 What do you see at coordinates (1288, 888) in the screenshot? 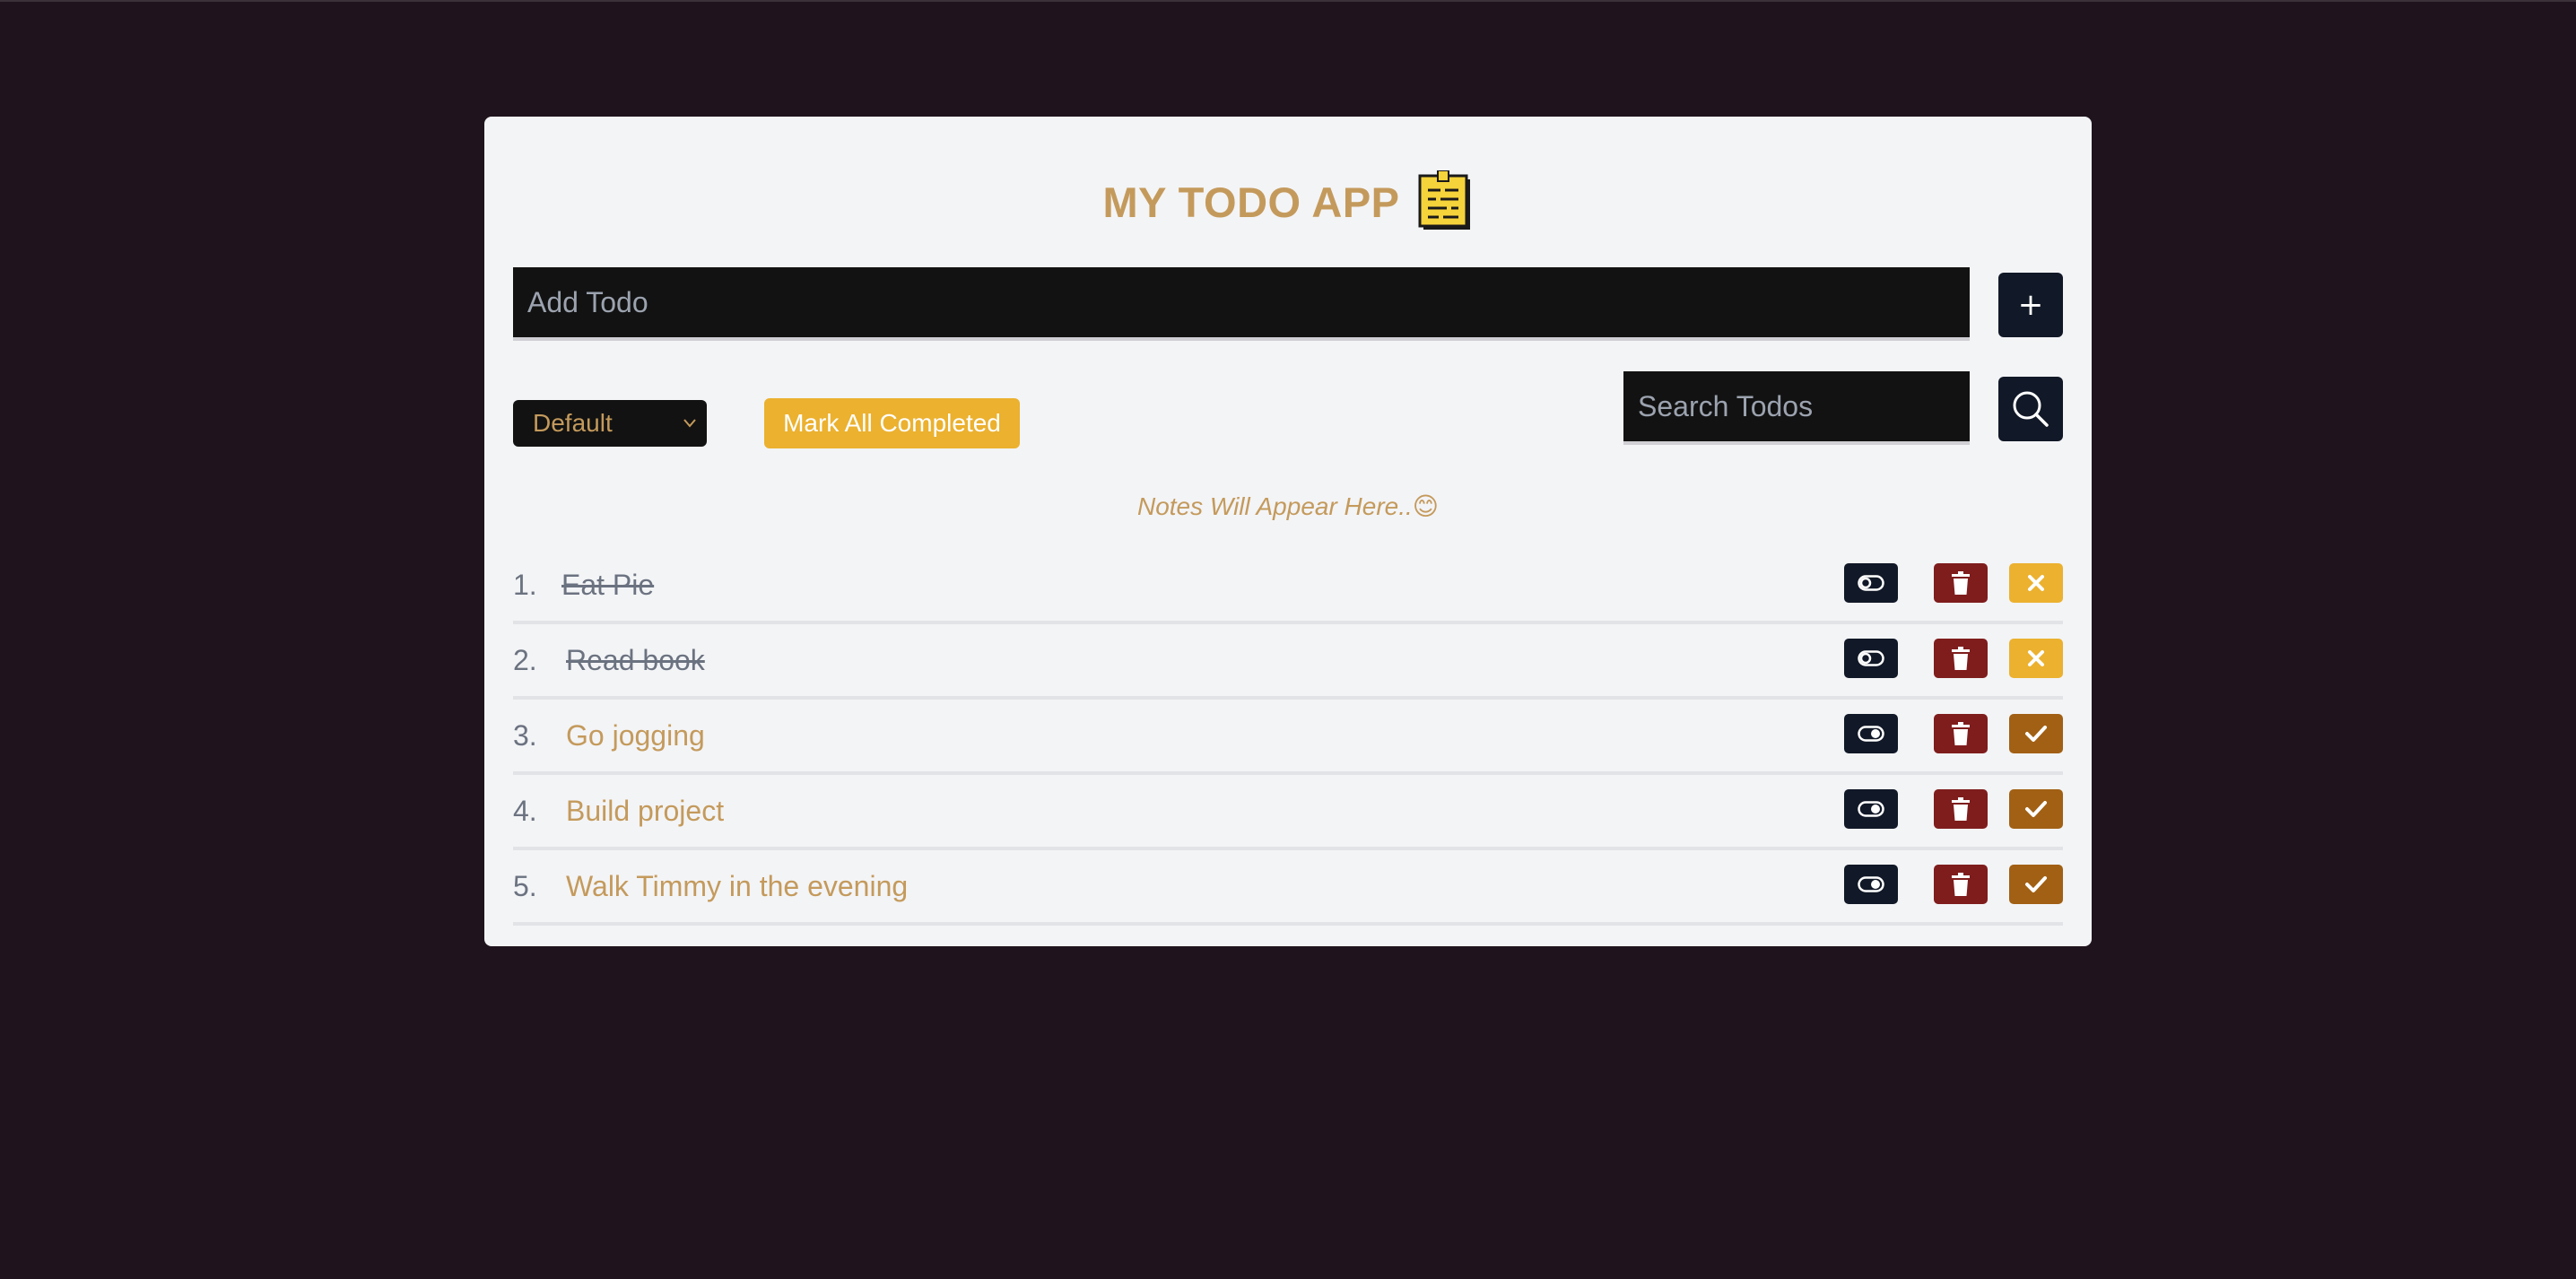
I see `todo-item: 5. Walk Timmy in the evening` at bounding box center [1288, 888].